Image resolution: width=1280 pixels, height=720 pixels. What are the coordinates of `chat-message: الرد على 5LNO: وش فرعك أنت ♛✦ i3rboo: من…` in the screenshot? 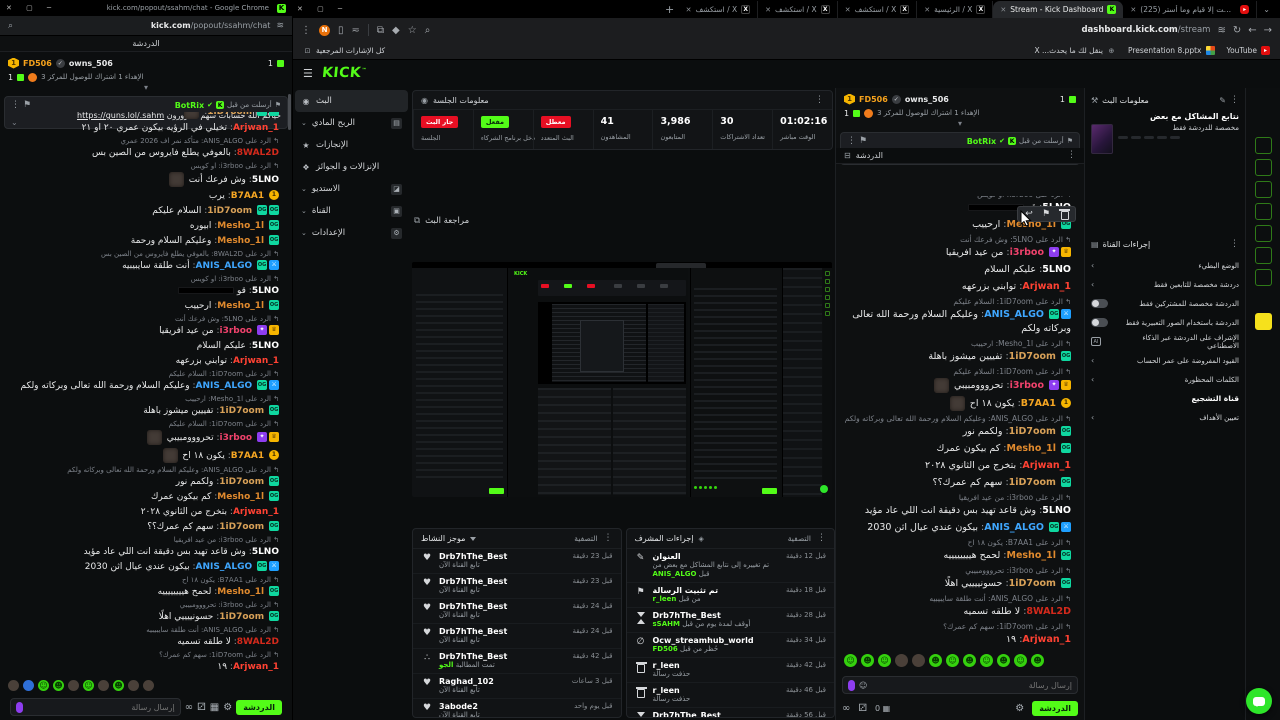 It's located at (957, 247).